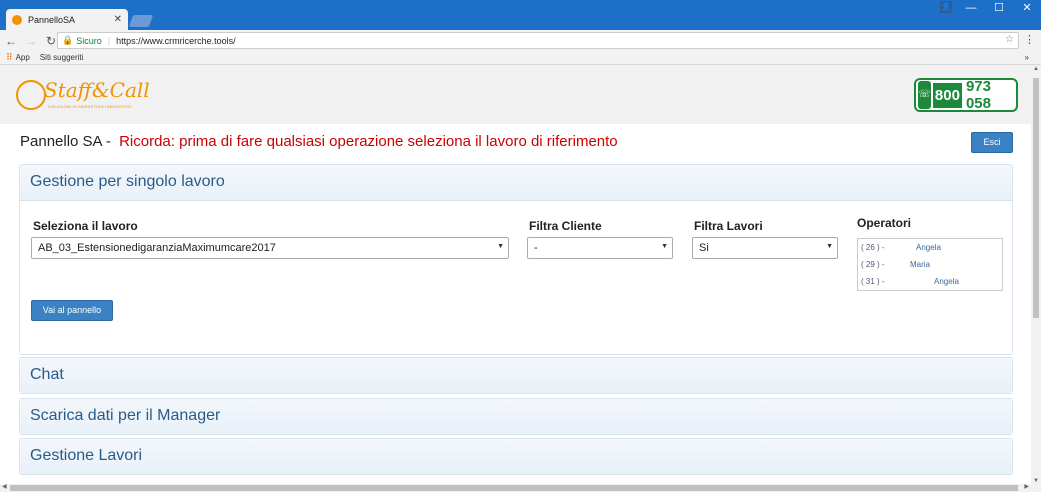 The width and height of the screenshot is (1041, 492). What do you see at coordinates (141, 21) in the screenshot?
I see `new-tab-button` at bounding box center [141, 21].